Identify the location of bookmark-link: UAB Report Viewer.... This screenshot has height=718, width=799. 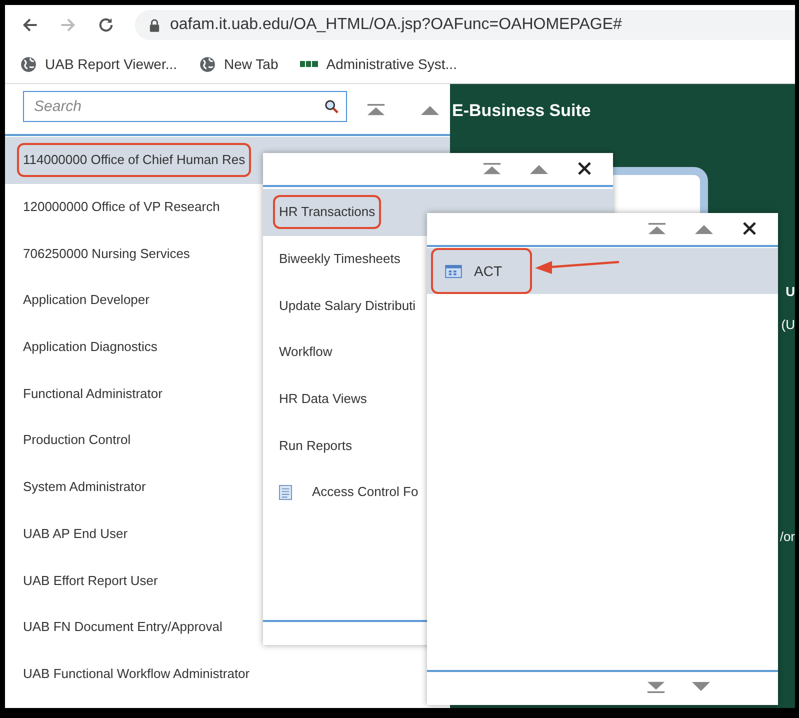
(111, 64).